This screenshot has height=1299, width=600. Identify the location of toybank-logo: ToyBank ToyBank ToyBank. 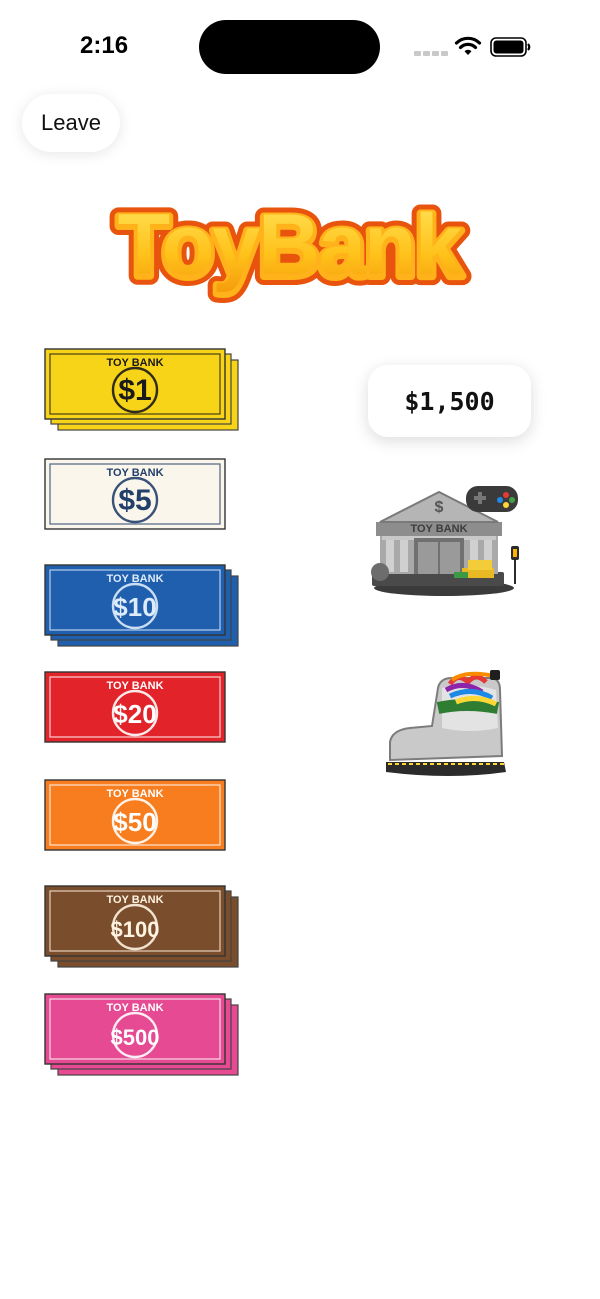
(291, 247).